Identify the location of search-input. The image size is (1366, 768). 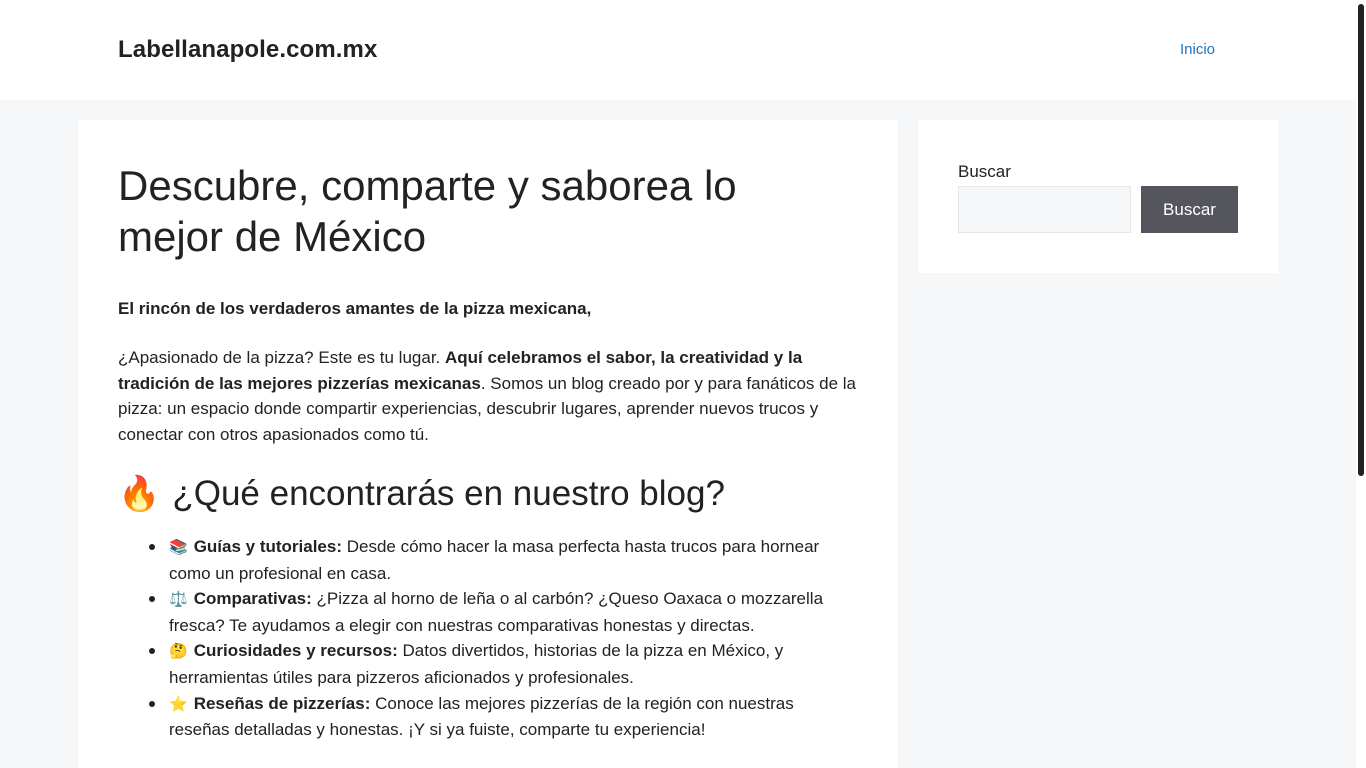
(1044, 209).